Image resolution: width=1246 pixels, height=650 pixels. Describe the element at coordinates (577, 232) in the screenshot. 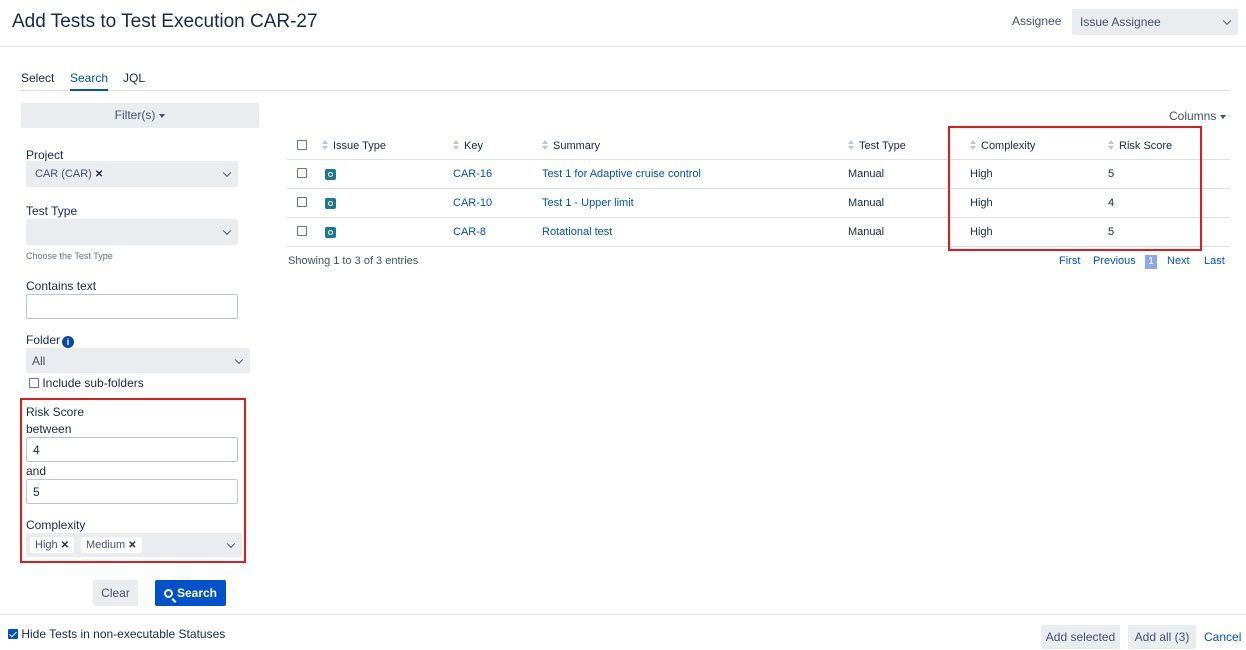

I see `summary-link: Rotational test` at that location.